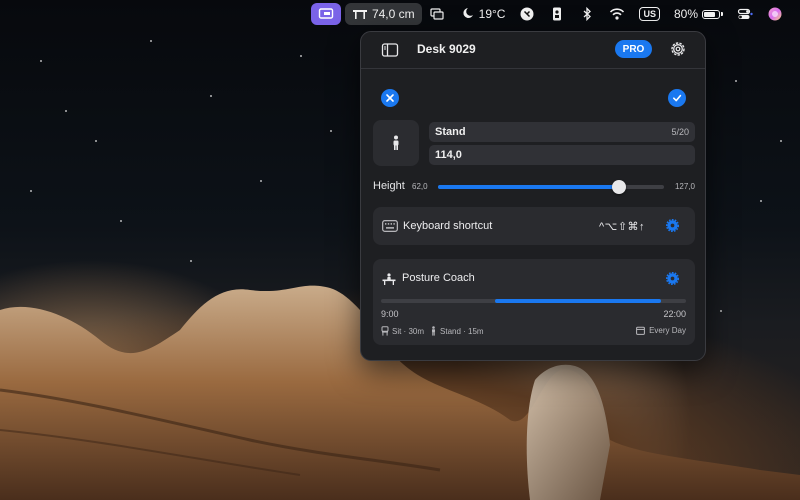 This screenshot has width=800, height=500. I want to click on wifi-icon, so click(617, 14).